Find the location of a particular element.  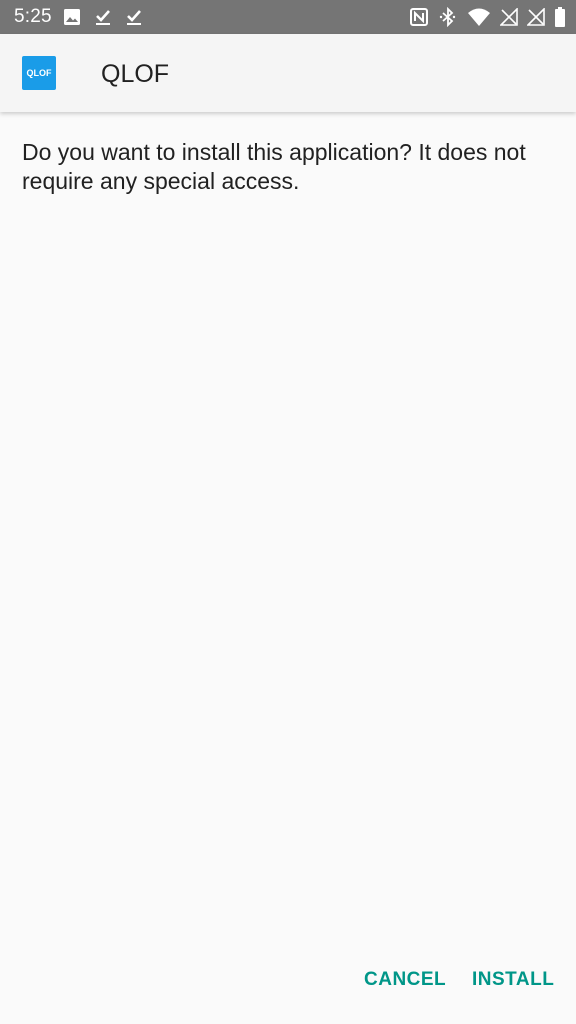

nfc-icon is located at coordinates (419, 17).